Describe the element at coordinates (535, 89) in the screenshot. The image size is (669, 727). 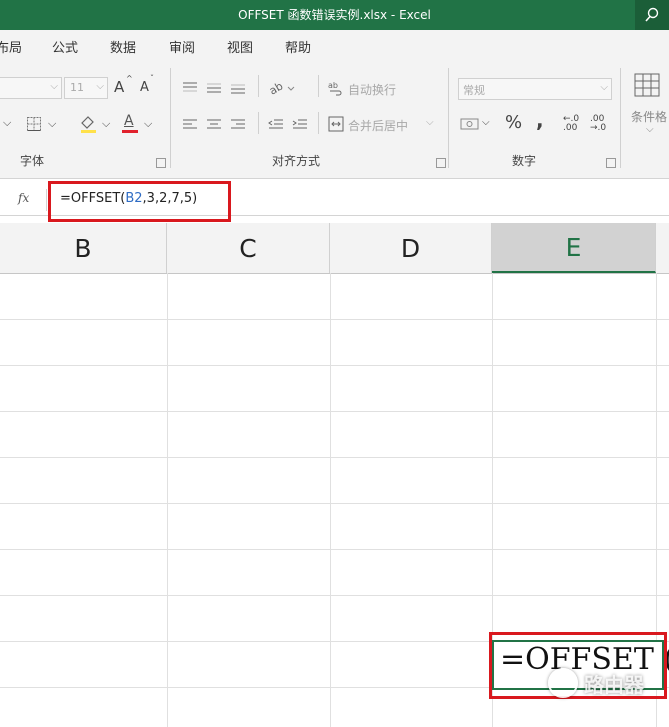
I see `number-format-combo: 常规 ⌵` at that location.